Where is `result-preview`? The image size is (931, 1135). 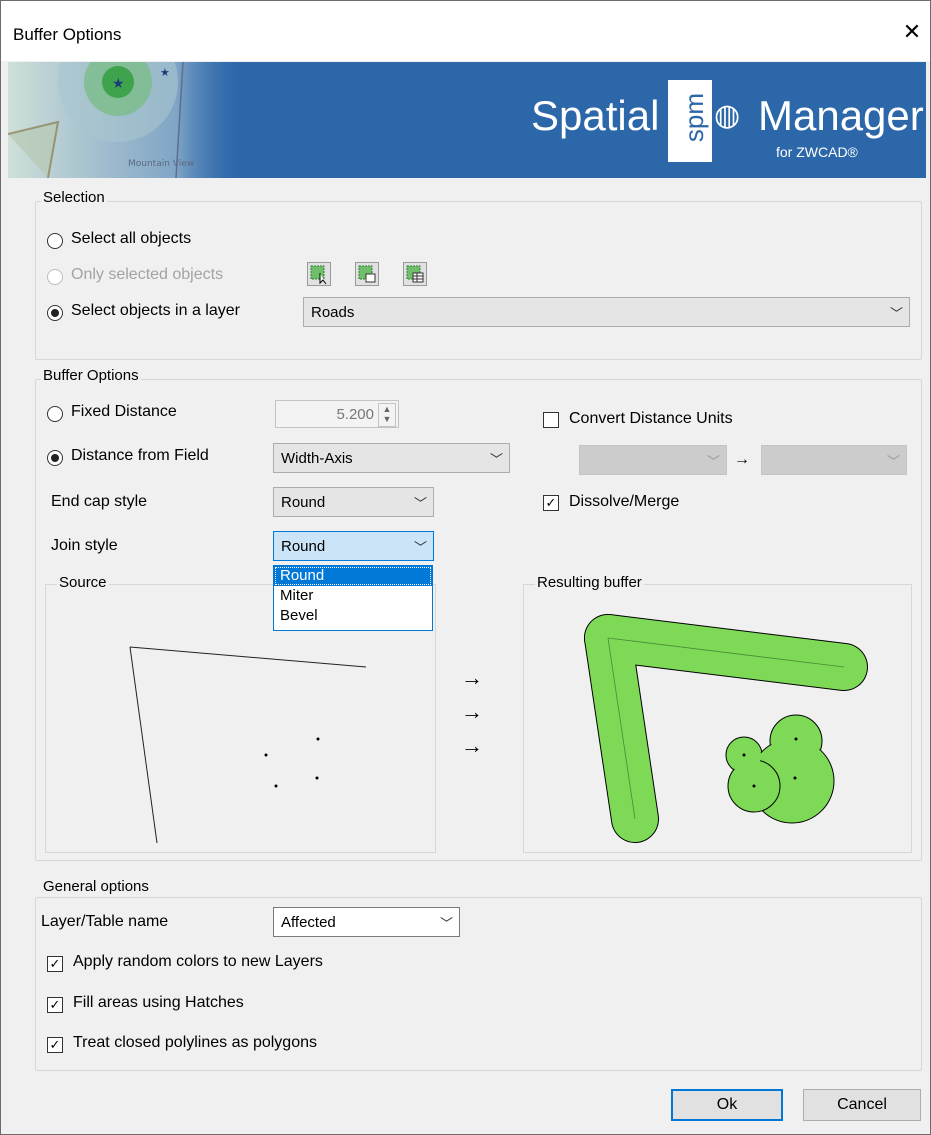 result-preview is located at coordinates (717, 718).